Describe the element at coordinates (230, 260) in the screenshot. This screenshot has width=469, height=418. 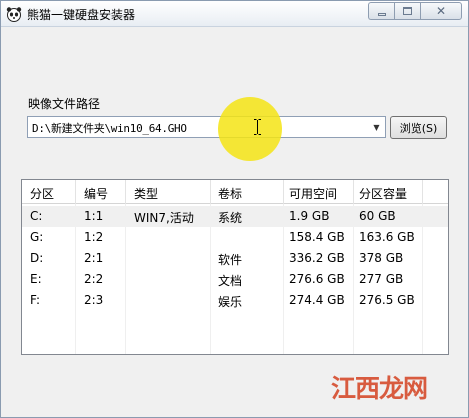
I see `cell-label: 软件` at that location.